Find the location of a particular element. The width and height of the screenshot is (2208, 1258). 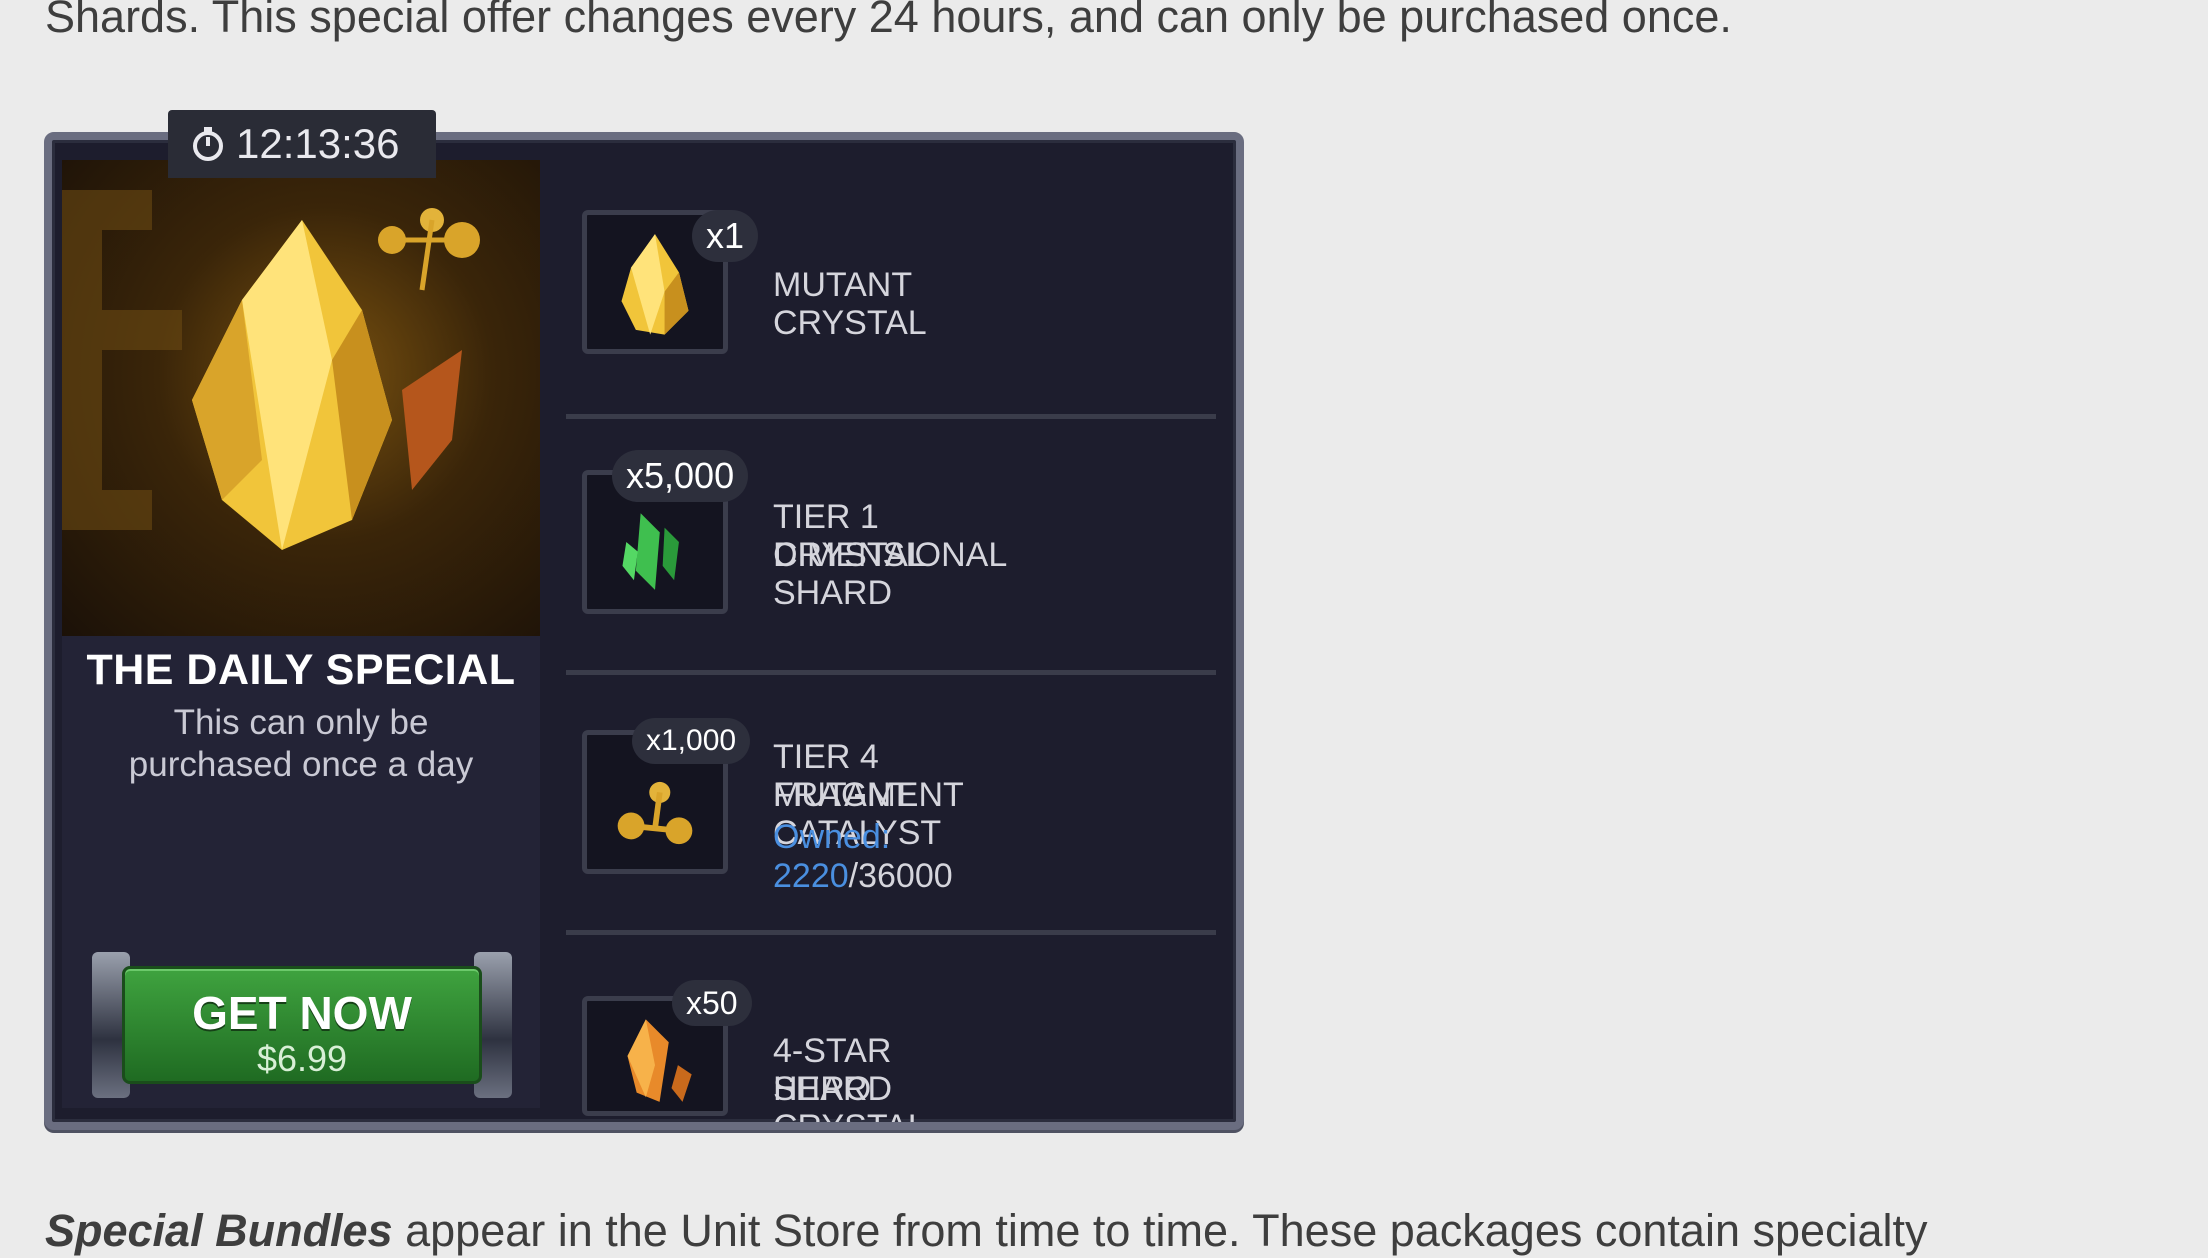

owned-label: Owned: is located at coordinates (832, 837).